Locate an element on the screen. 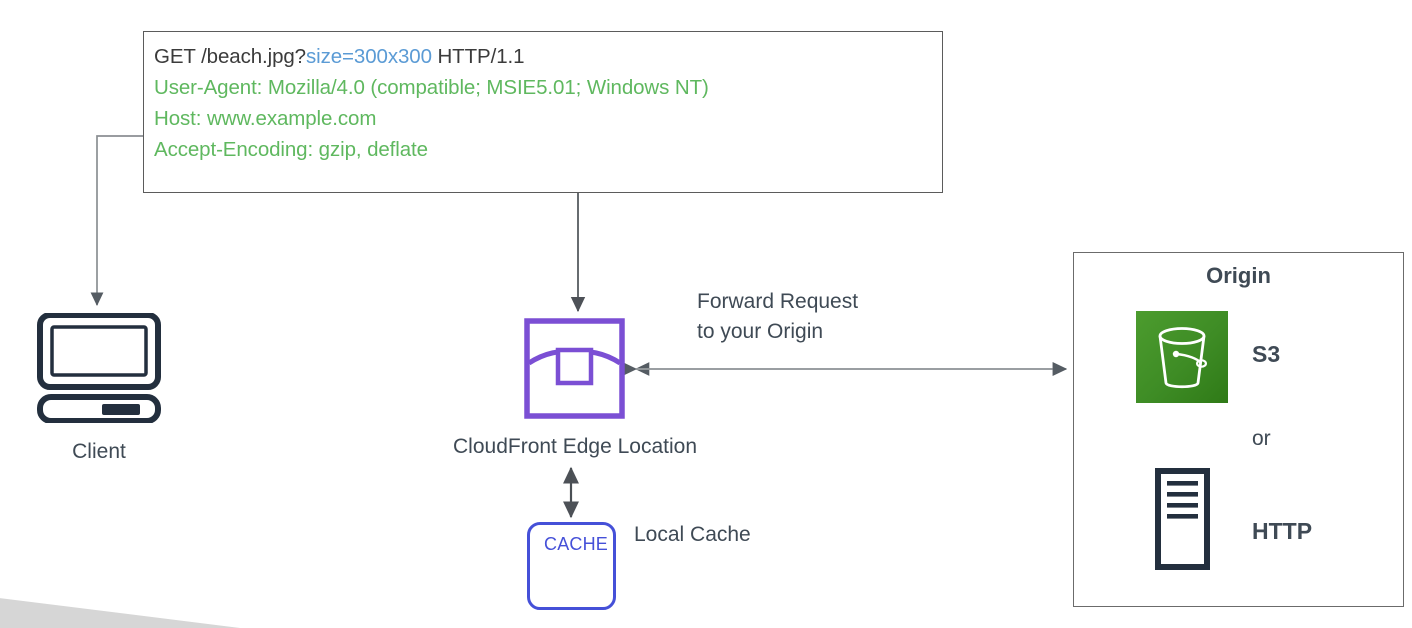 The width and height of the screenshot is (1412, 628). origin-title: Origin is located at coordinates (1238, 275).